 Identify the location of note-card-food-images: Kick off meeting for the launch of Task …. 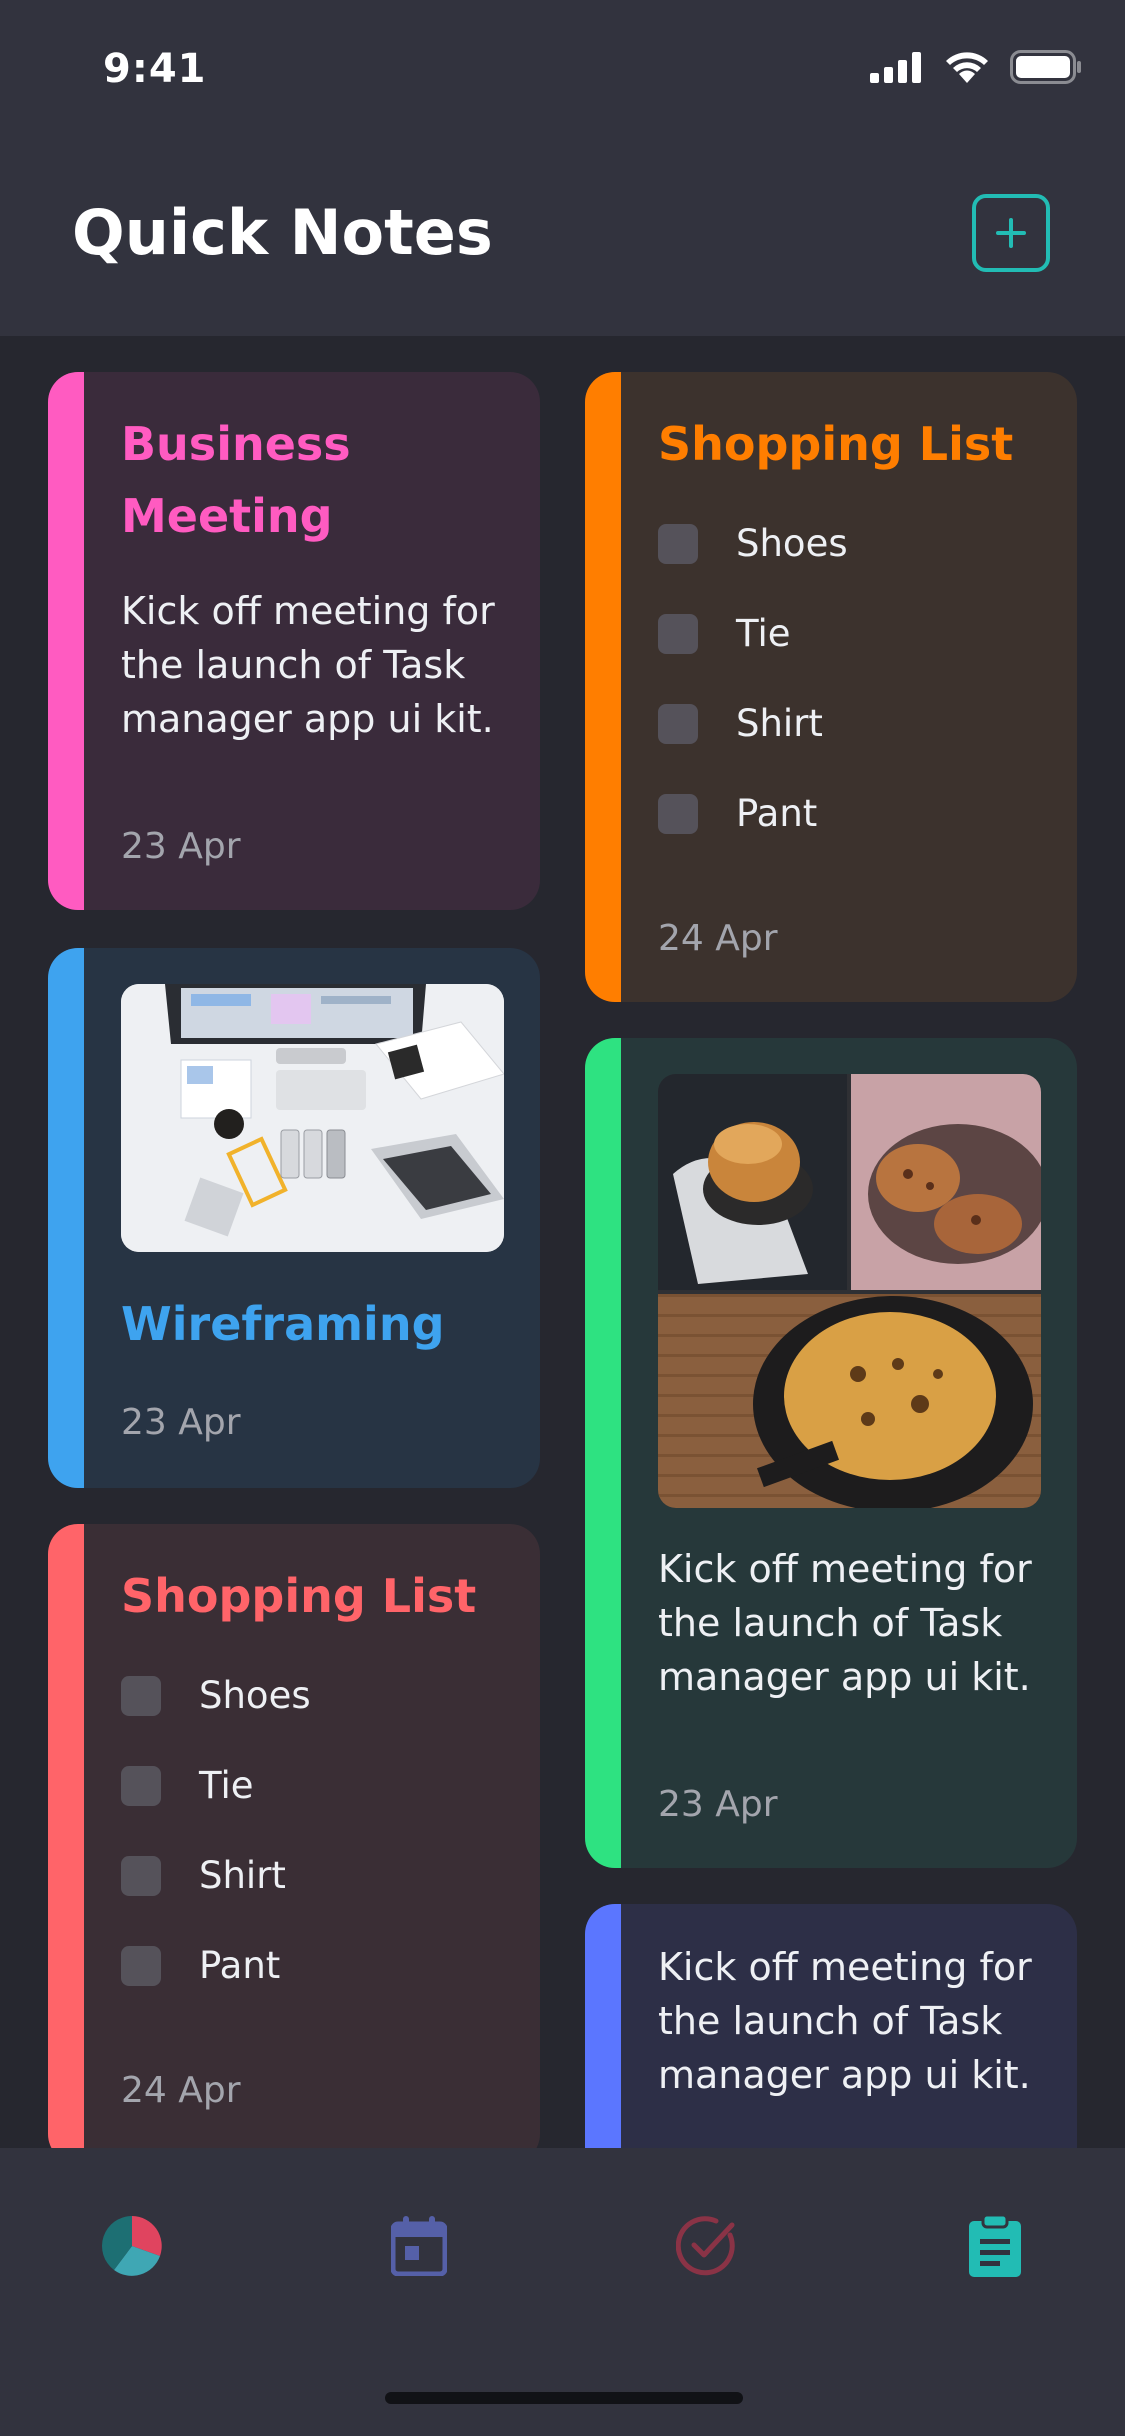
(831, 1453).